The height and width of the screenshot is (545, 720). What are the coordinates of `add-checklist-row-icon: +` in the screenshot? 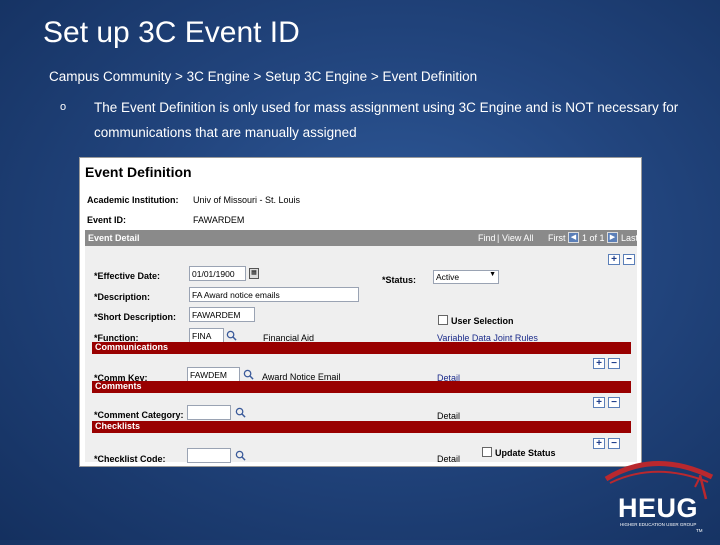 It's located at (599, 443).